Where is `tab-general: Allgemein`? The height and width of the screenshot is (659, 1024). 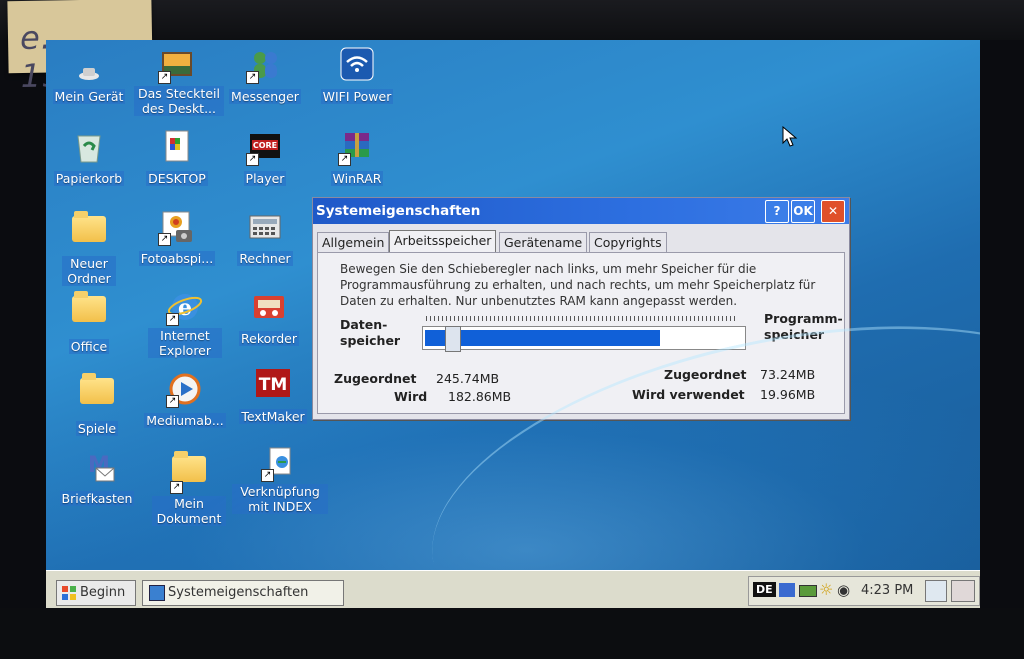
tab-general: Allgemein is located at coordinates (353, 242).